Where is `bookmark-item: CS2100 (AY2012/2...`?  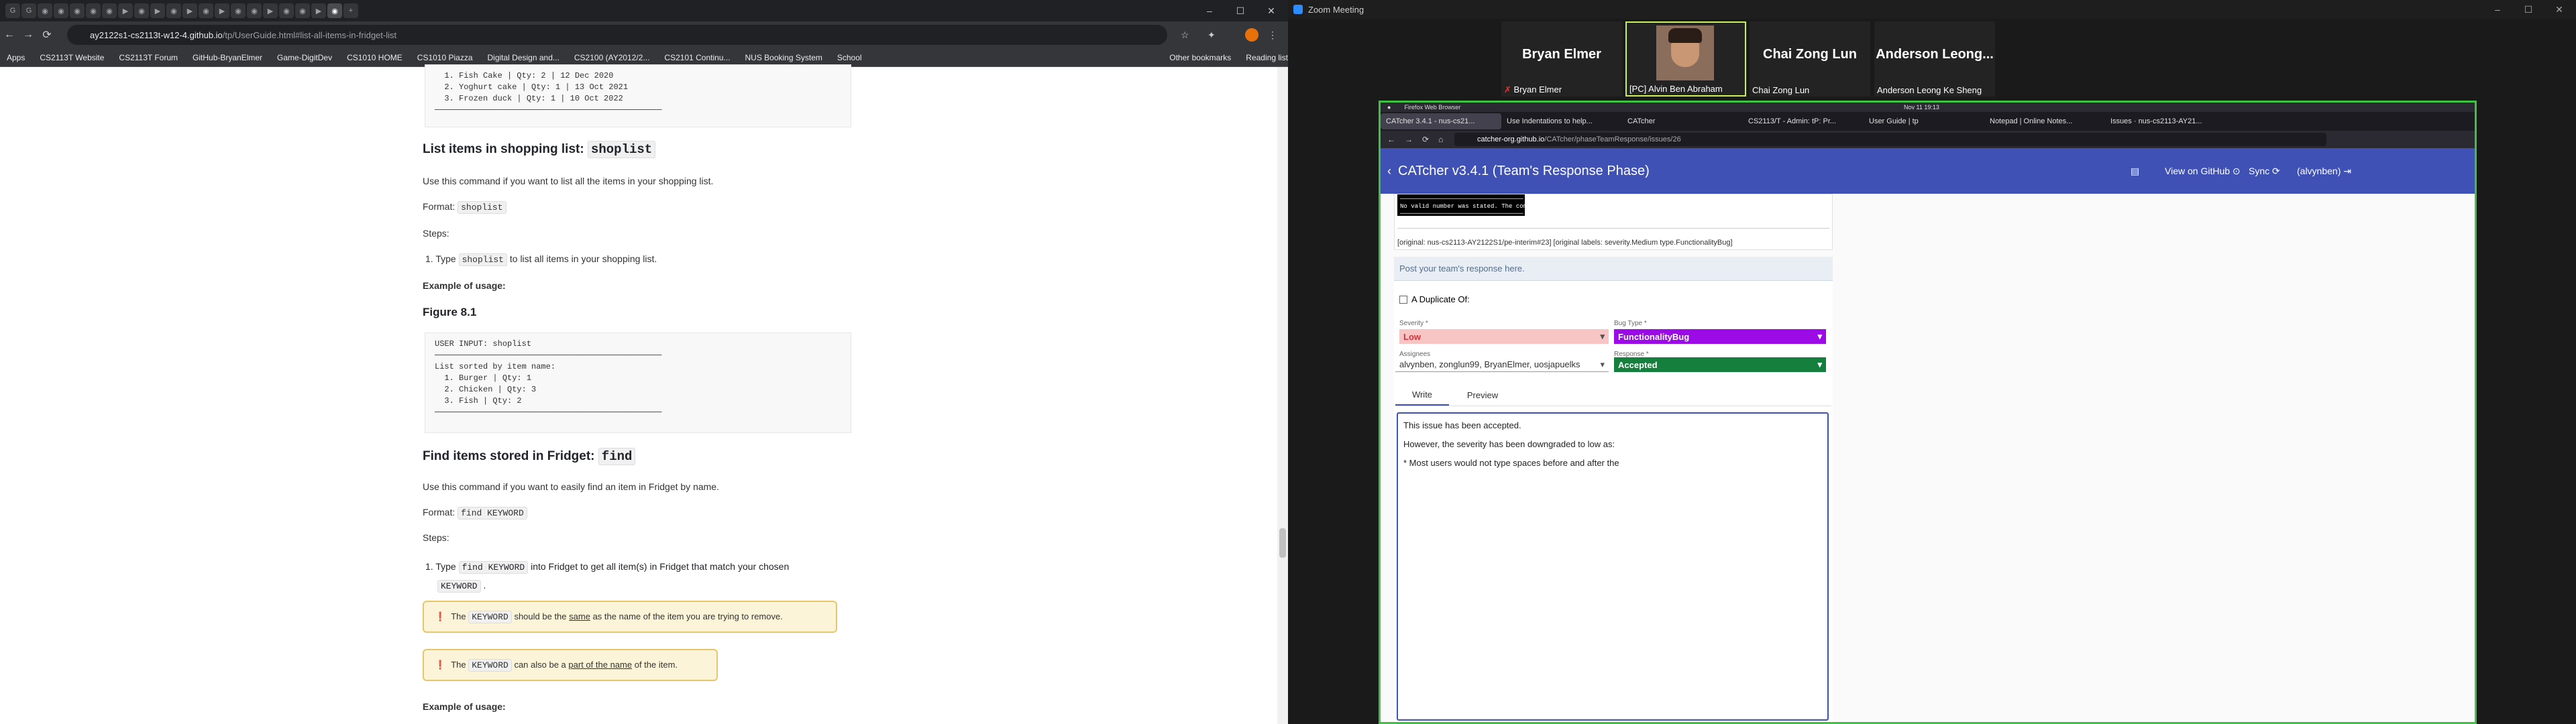 bookmark-item: CS2100 (AY2012/2... is located at coordinates (612, 57).